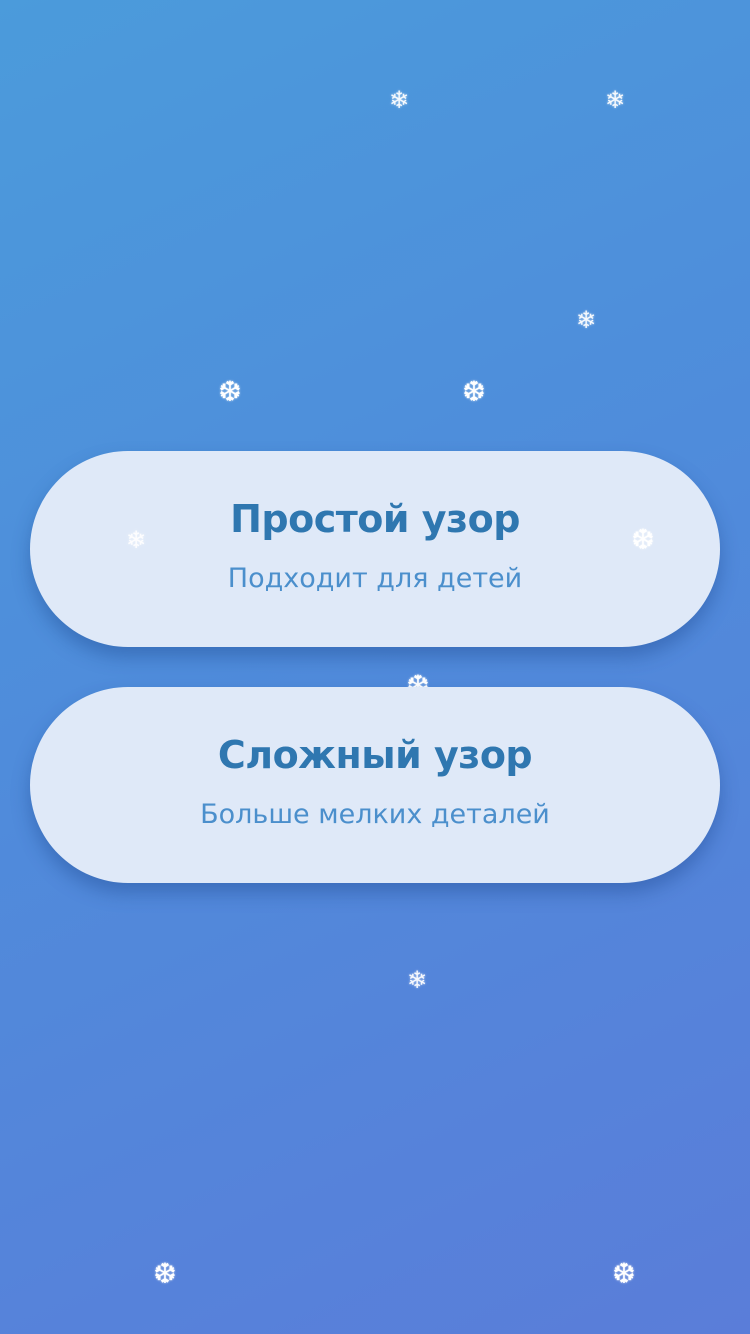 This screenshot has width=750, height=1334. What do you see at coordinates (375, 754) in the screenshot?
I see `complex-pattern-title: Сложный узор` at bounding box center [375, 754].